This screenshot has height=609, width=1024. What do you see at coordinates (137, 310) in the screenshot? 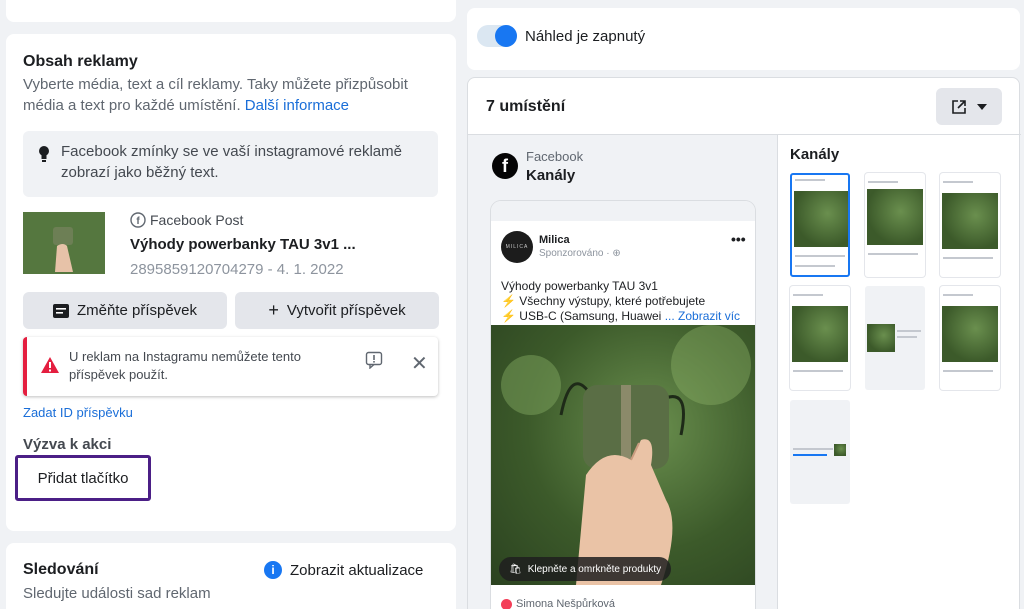
I see `change-post-label: Změňte příspěvek` at bounding box center [137, 310].